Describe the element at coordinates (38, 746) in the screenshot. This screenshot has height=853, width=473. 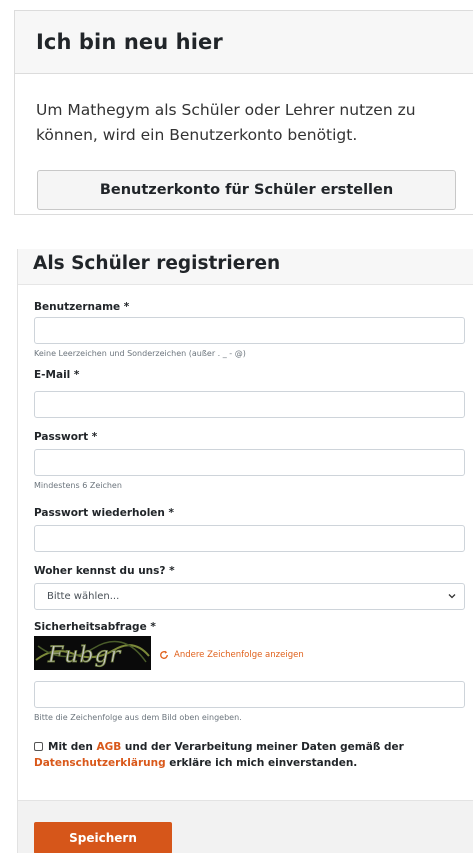
I see `agb-checkbox` at that location.